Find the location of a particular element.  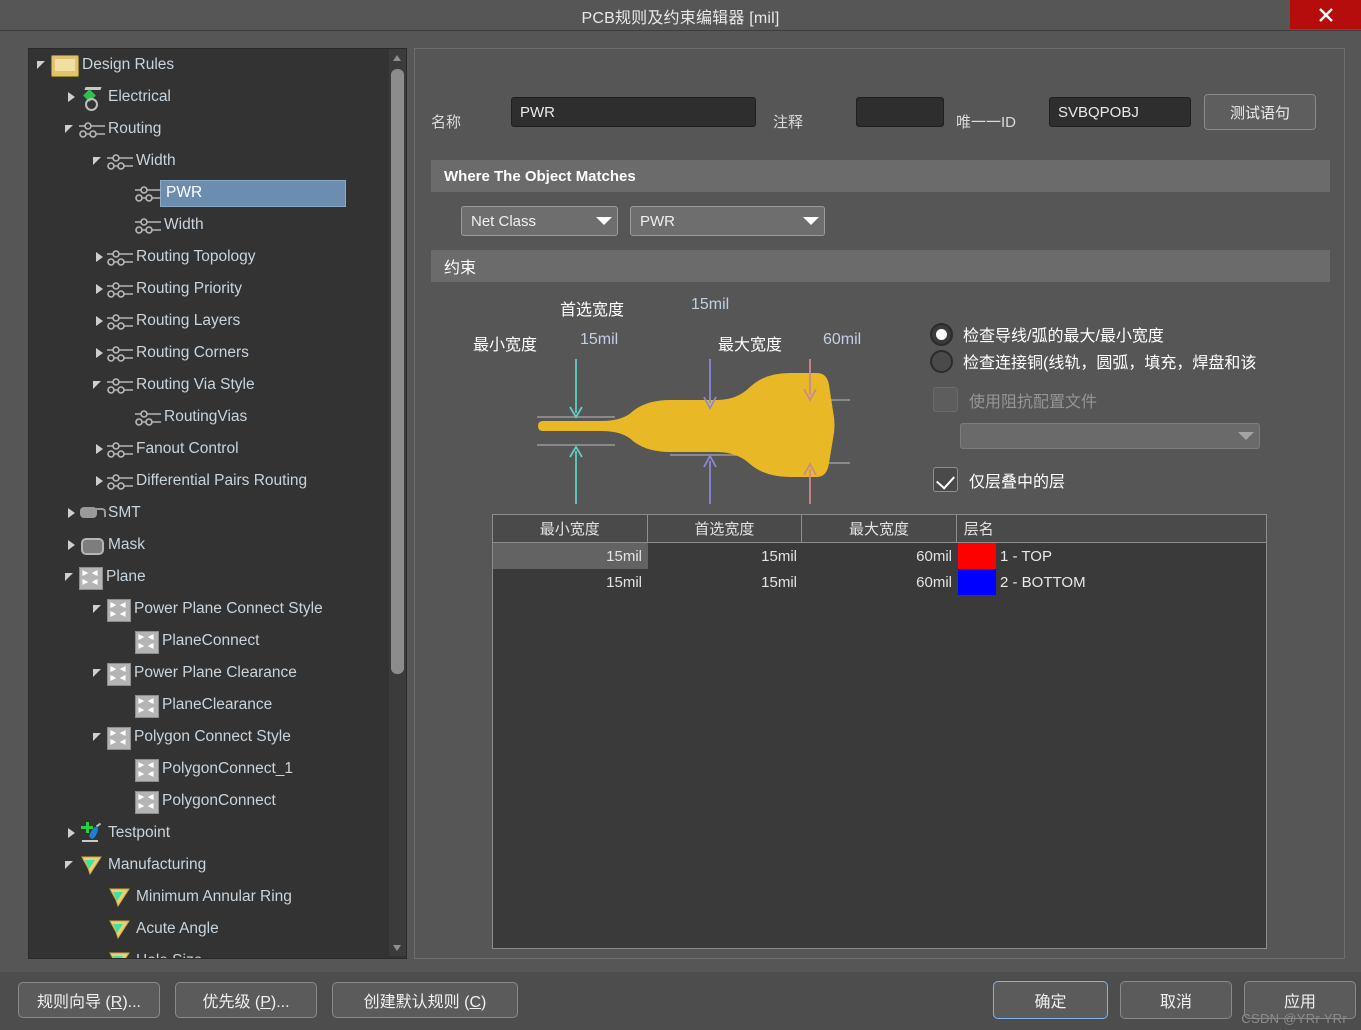

tree-item-planeclearance: PlaneClearance is located at coordinates (209, 705).